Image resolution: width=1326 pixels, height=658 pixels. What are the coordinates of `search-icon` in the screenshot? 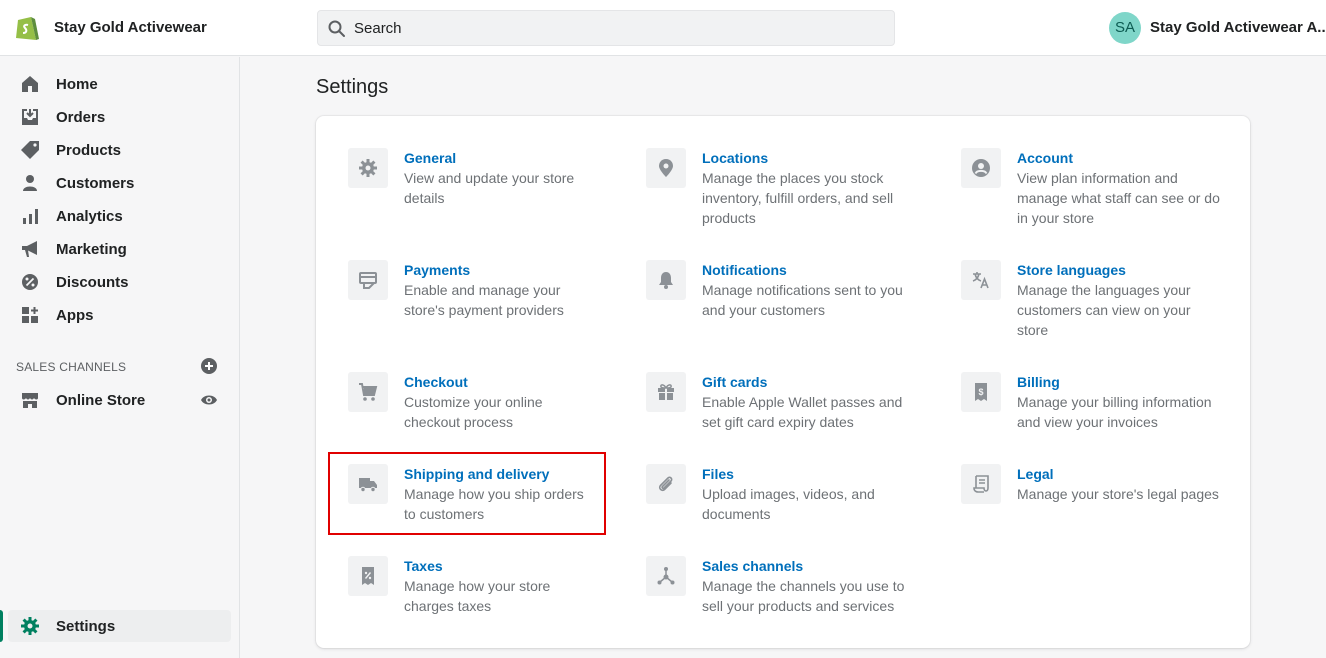 It's located at (336, 28).